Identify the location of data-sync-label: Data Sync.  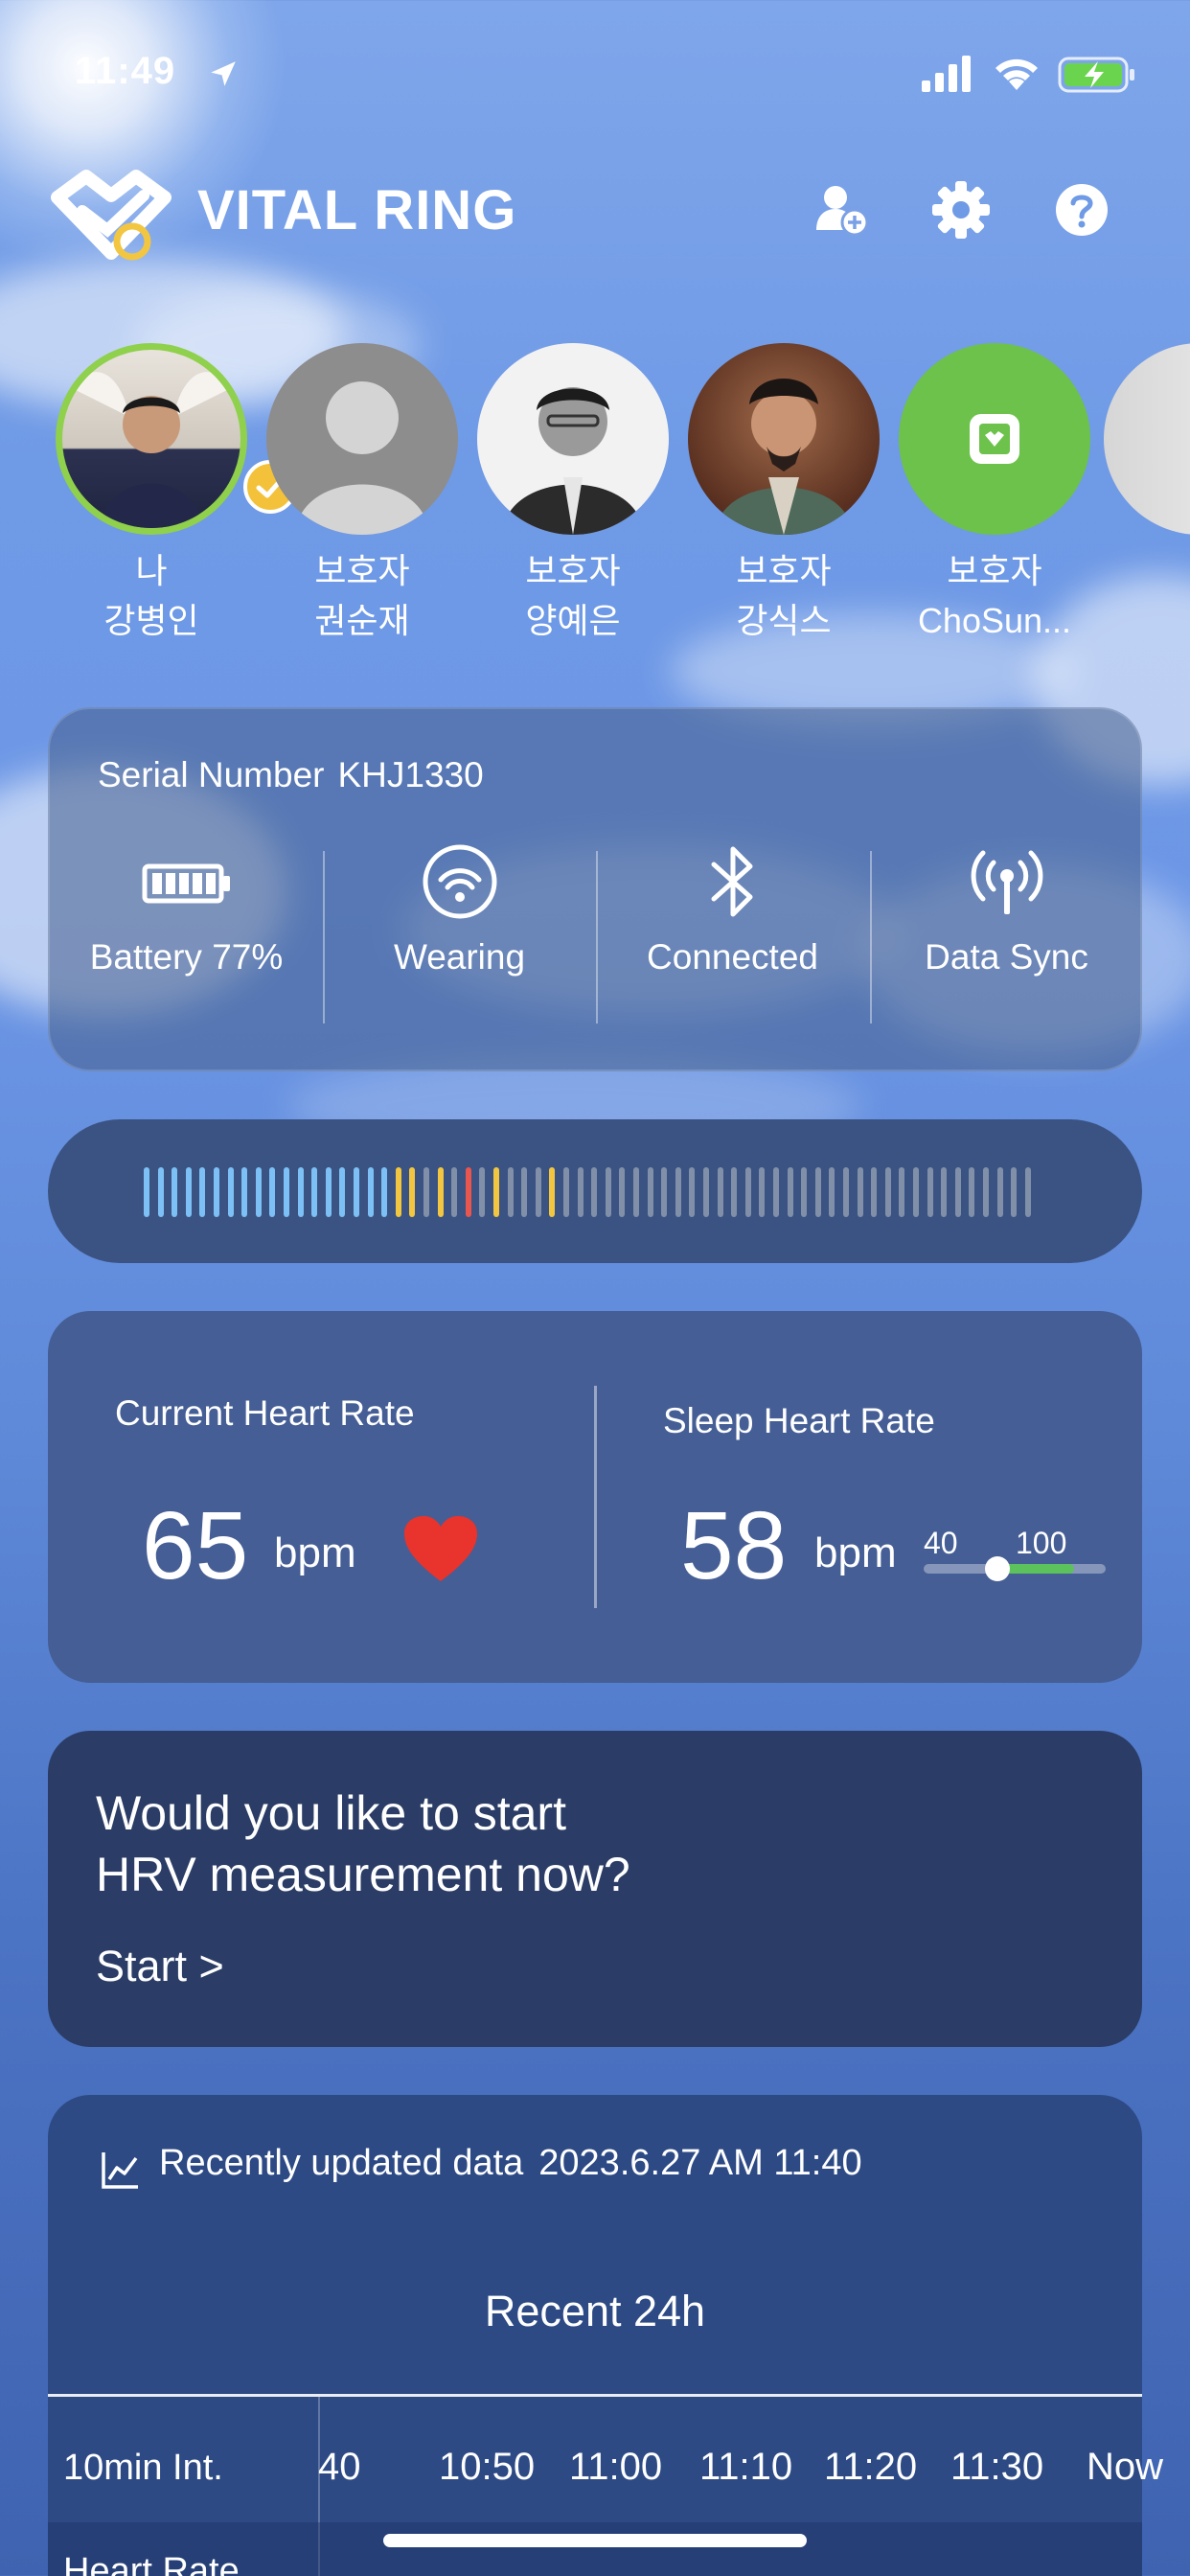
(1007, 957).